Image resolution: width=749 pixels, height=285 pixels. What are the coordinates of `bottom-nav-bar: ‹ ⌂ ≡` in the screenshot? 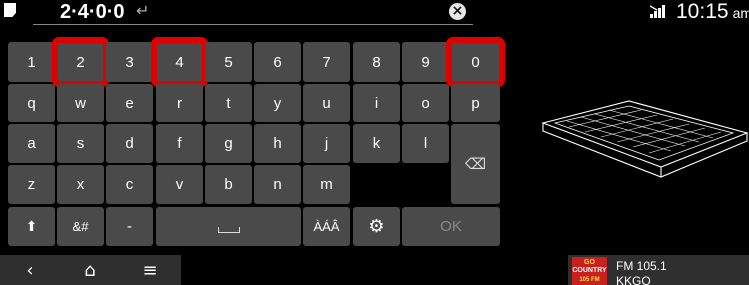 It's located at (90, 270).